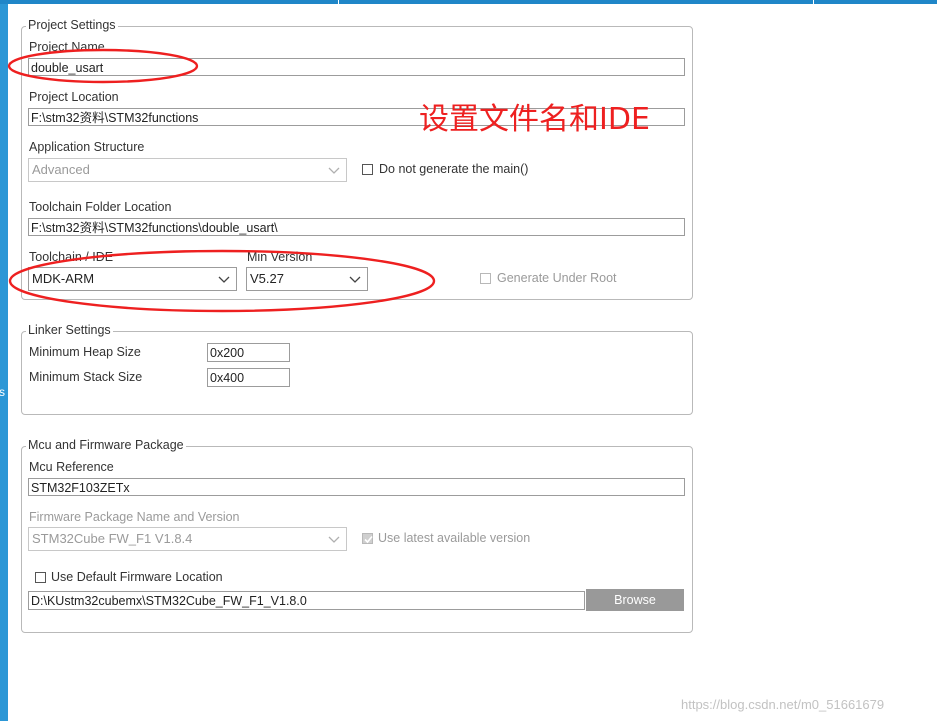 The image size is (937, 721). Describe the element at coordinates (485, 278) in the screenshot. I see `generate-under-root-checkbox` at that location.